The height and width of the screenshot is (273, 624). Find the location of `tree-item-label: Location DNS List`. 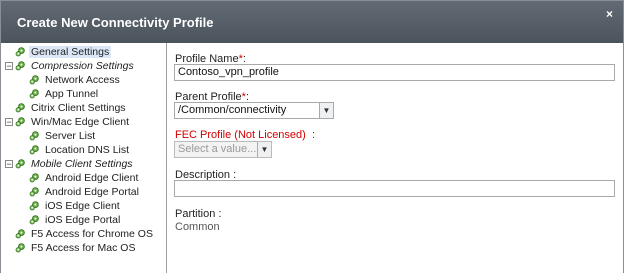

tree-item-label: Location DNS List is located at coordinates (87, 150).